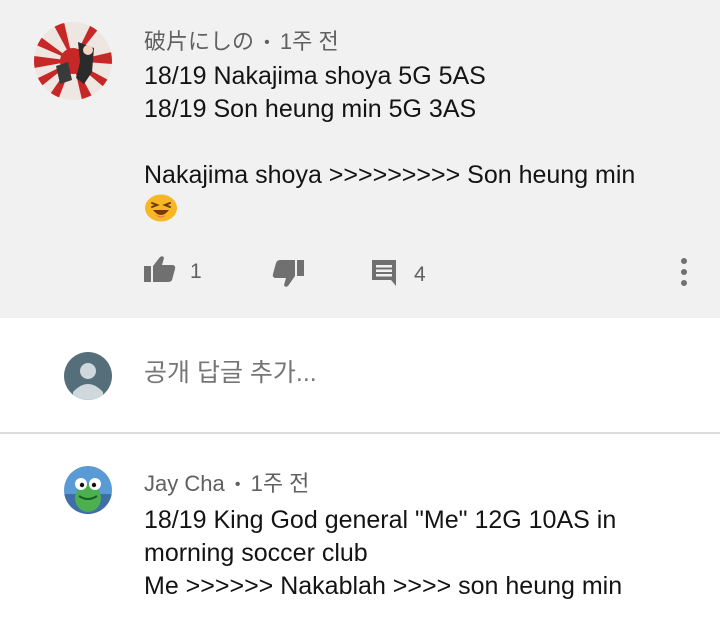 The width and height of the screenshot is (720, 624). What do you see at coordinates (196, 271) in the screenshot?
I see `like-count: 1` at bounding box center [196, 271].